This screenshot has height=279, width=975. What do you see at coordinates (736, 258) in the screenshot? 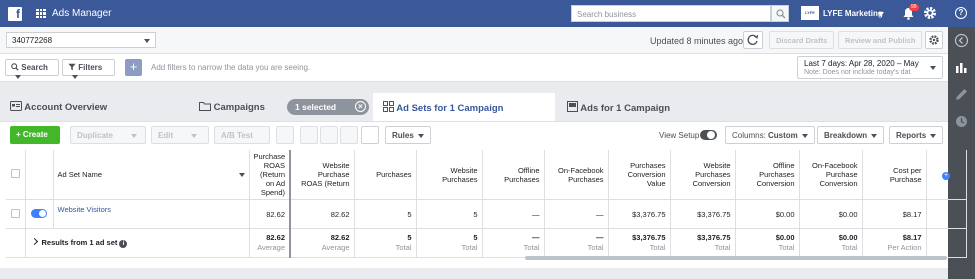
I see `horizontal-scrollbar` at bounding box center [736, 258].